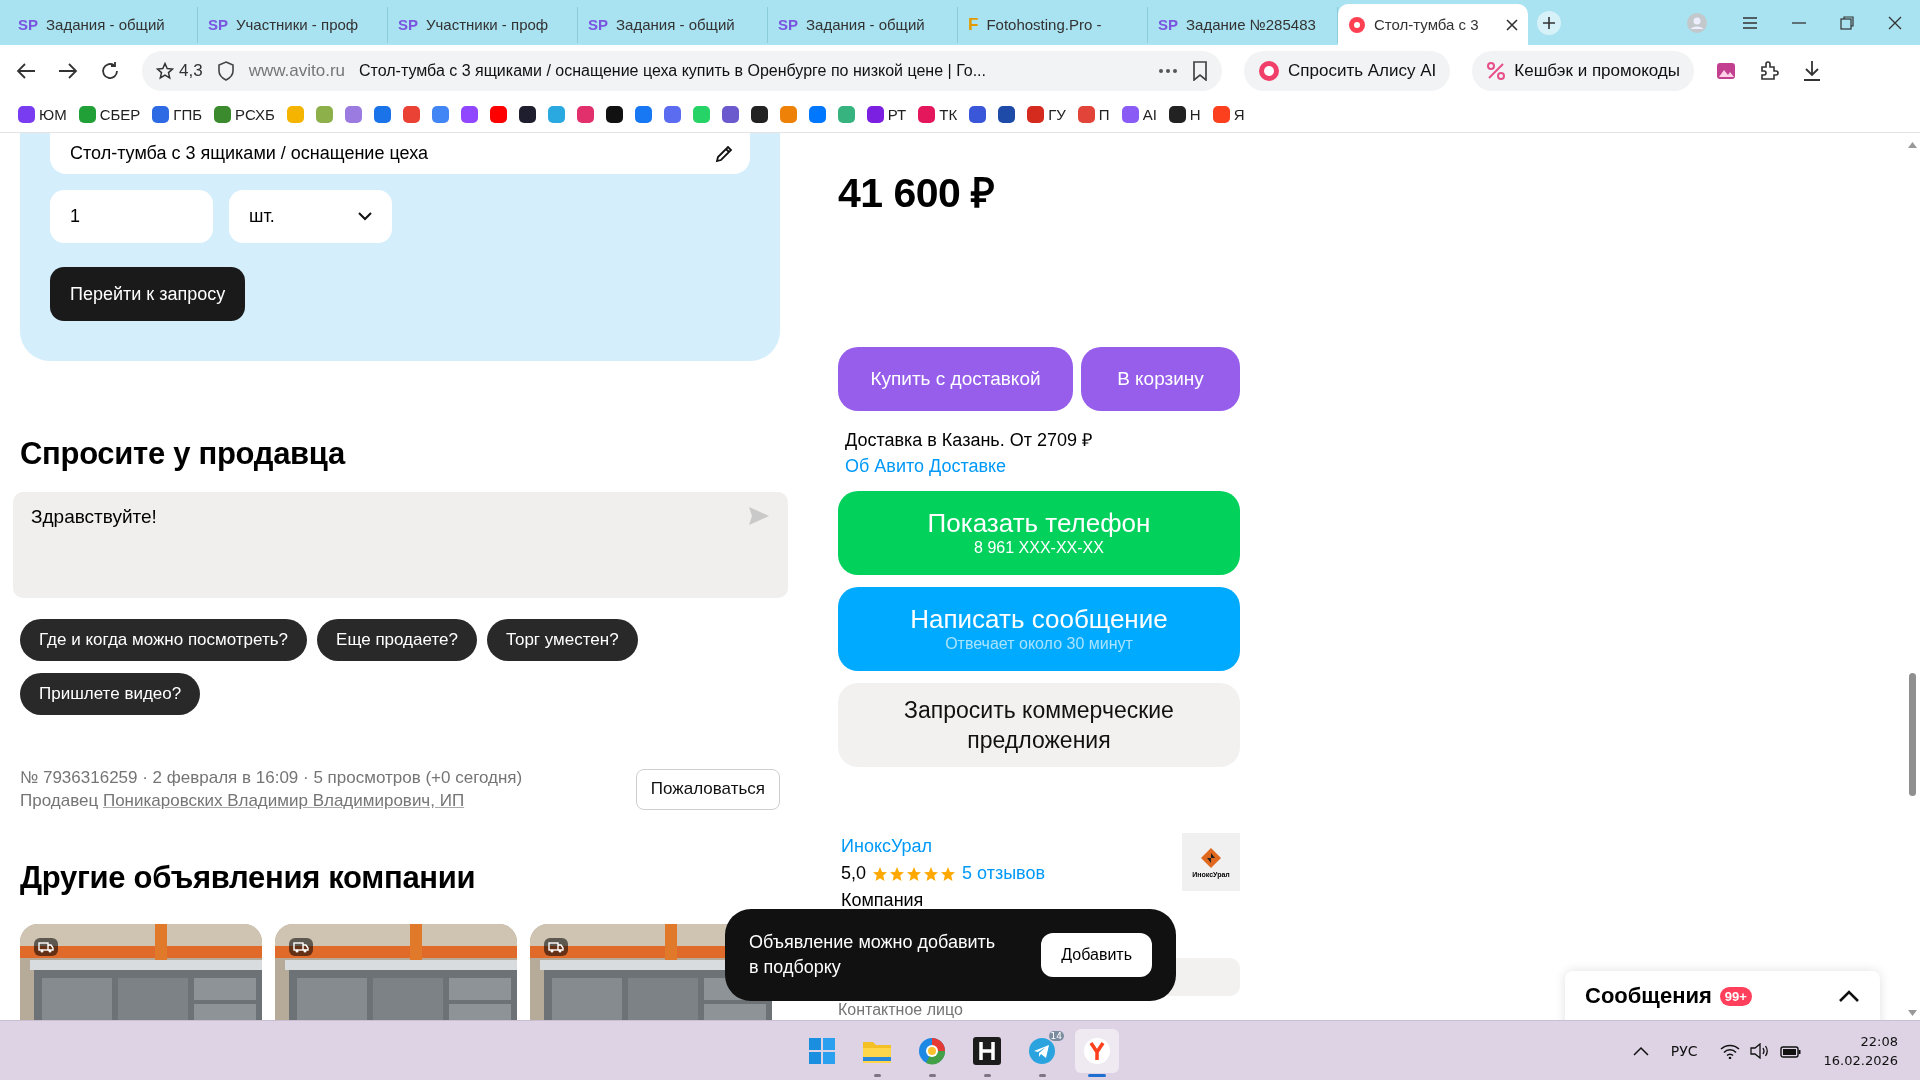  What do you see at coordinates (244, 114) in the screenshot?
I see `bookmark: РСХБ` at bounding box center [244, 114].